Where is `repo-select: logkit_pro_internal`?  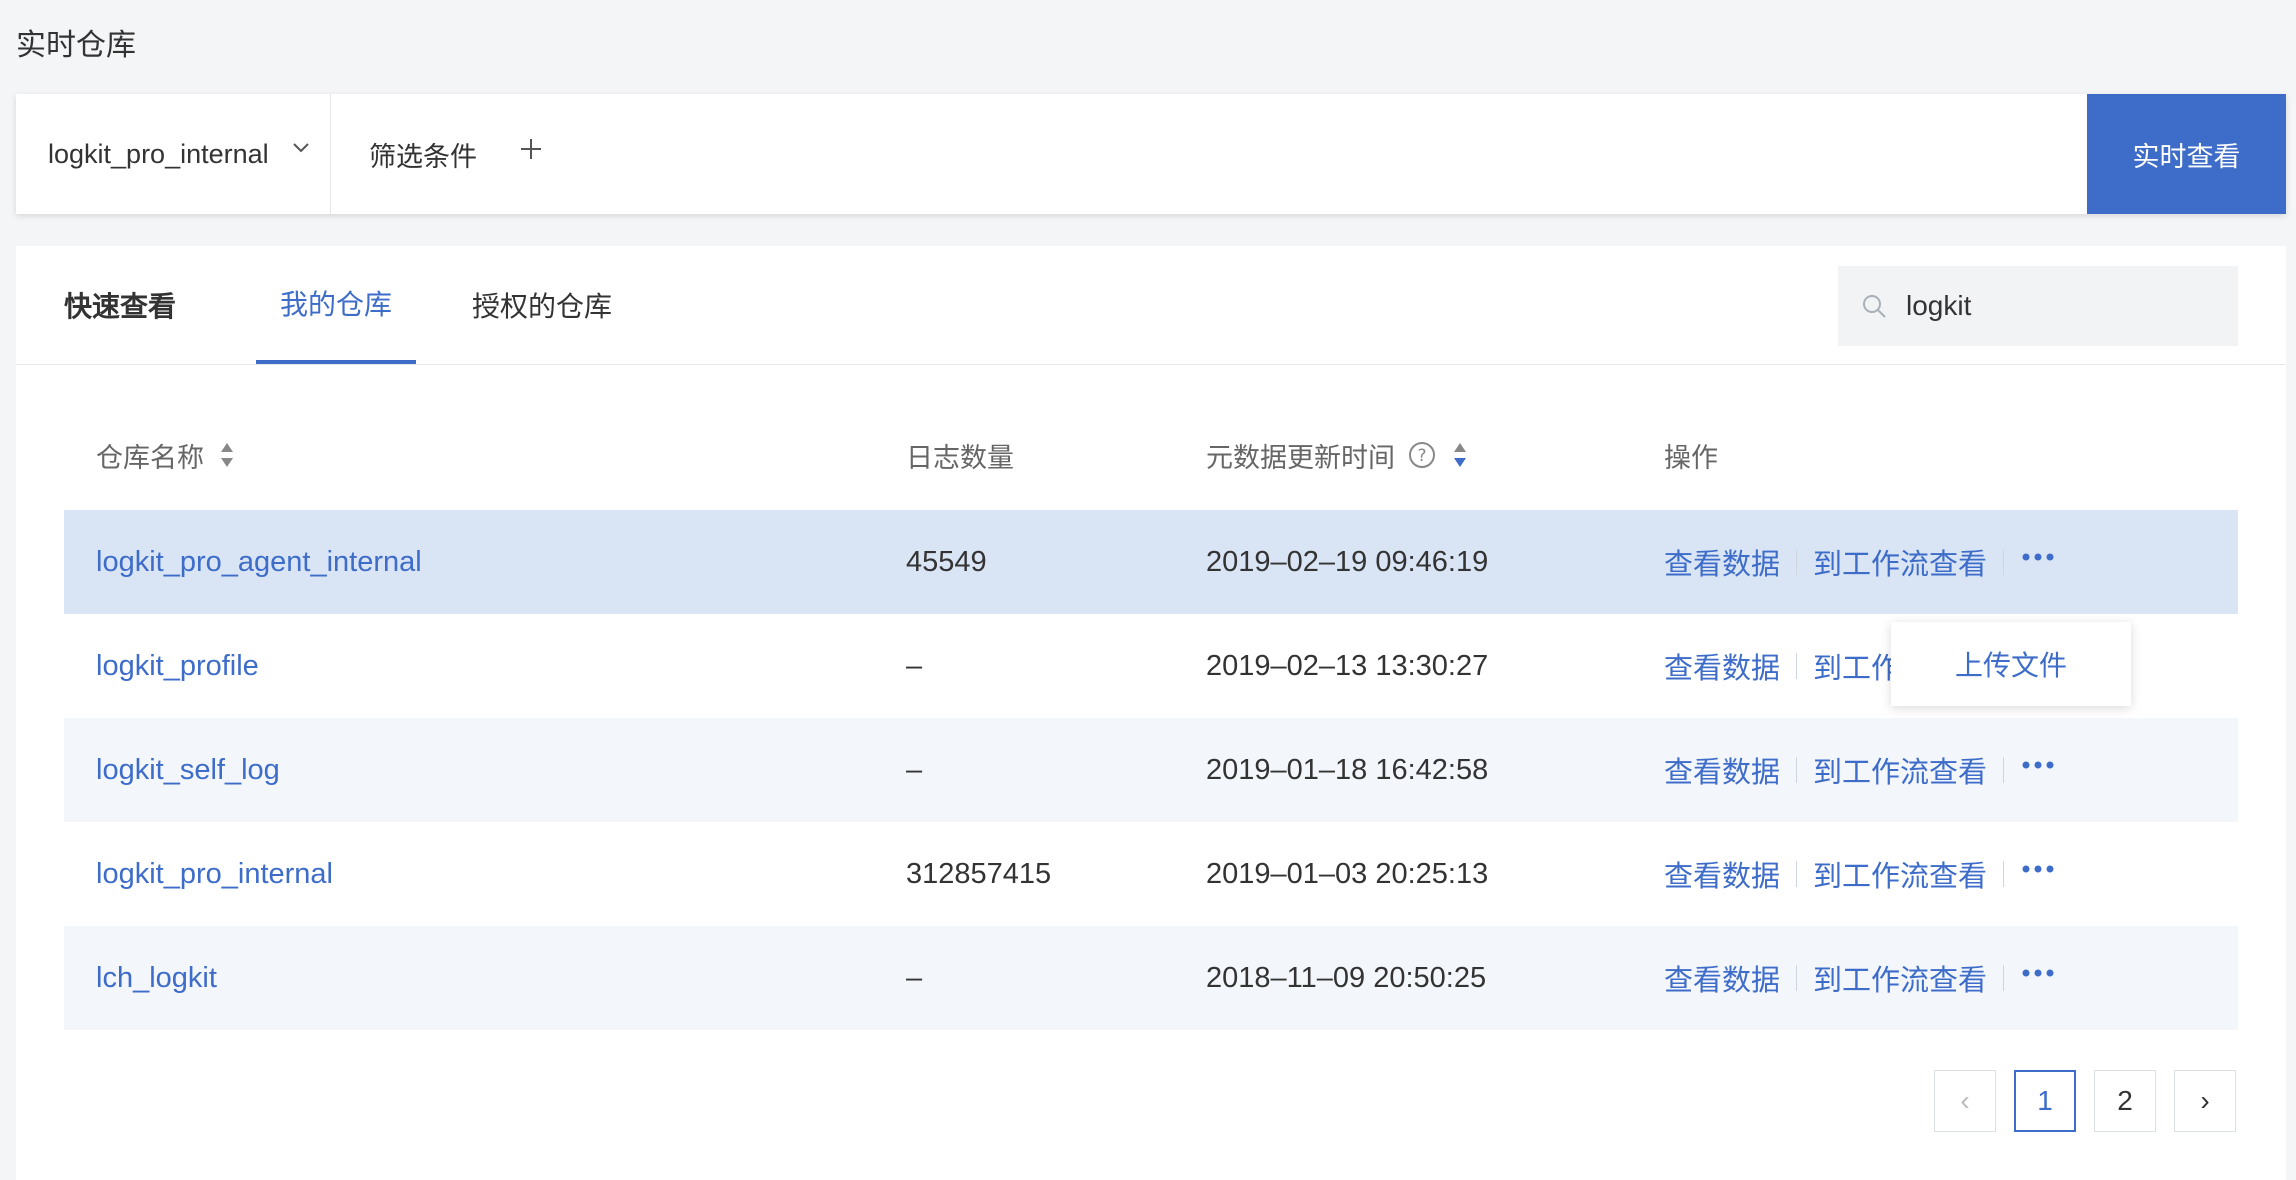 repo-select: logkit_pro_internal is located at coordinates (173, 154).